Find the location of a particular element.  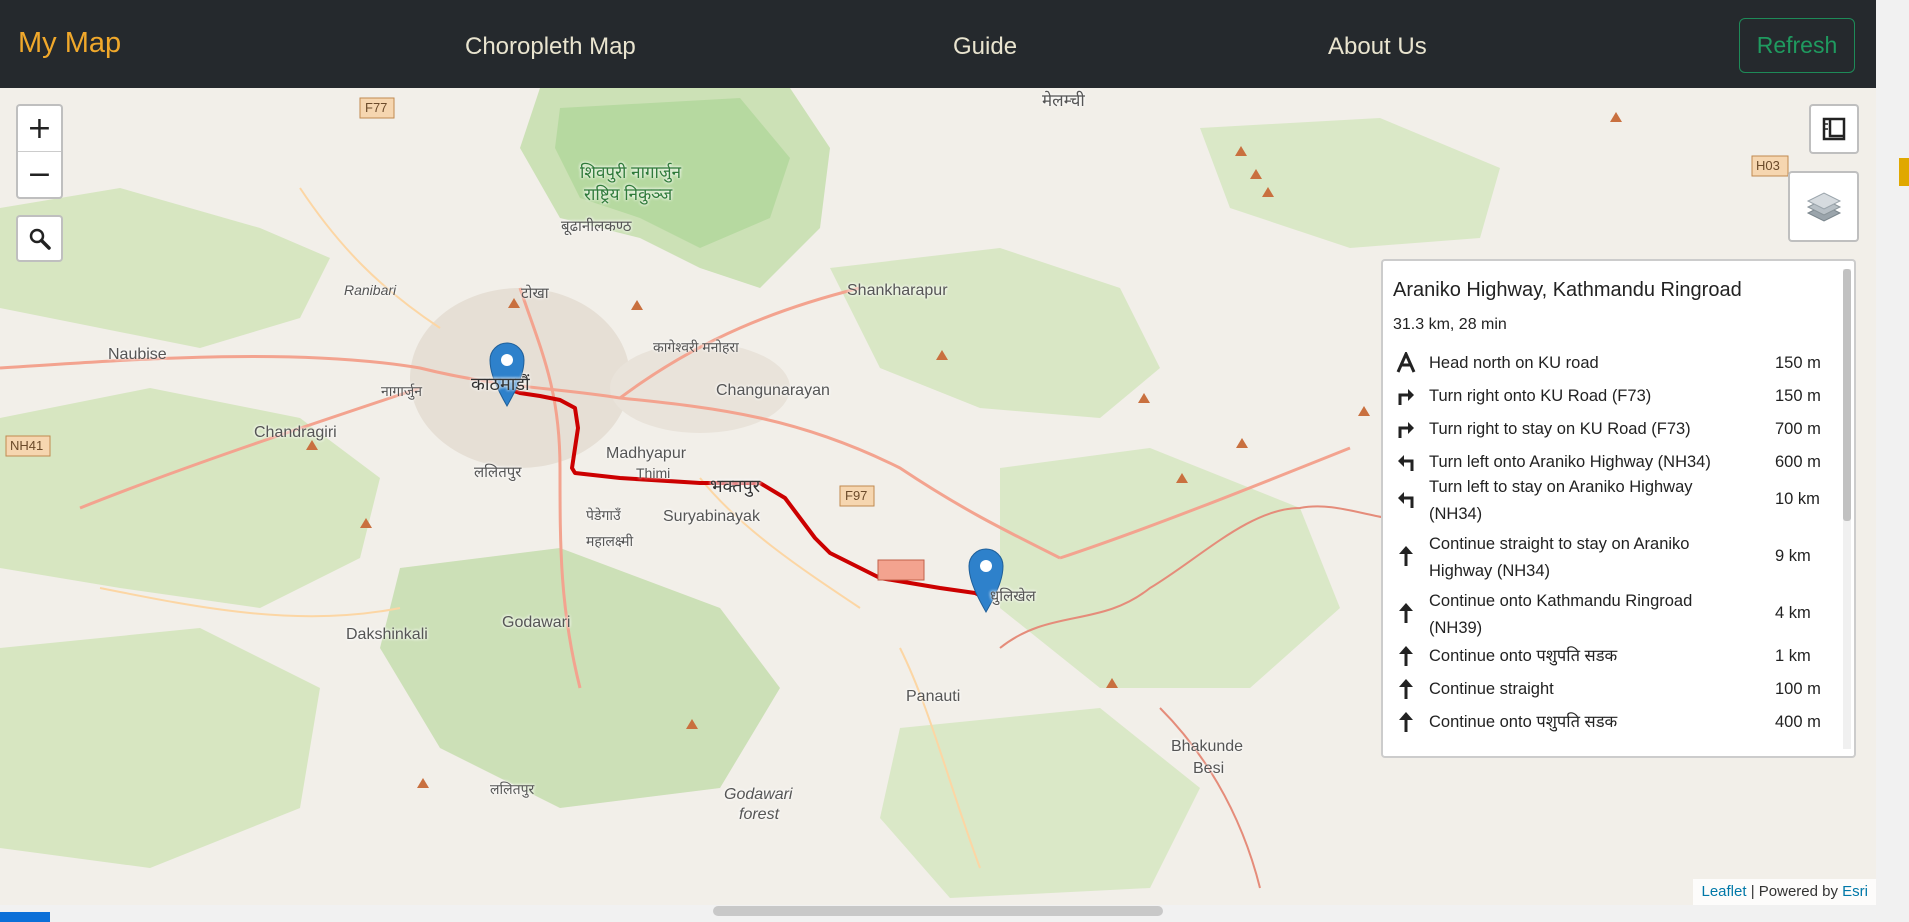

zoom-control: + − is located at coordinates (39, 151).